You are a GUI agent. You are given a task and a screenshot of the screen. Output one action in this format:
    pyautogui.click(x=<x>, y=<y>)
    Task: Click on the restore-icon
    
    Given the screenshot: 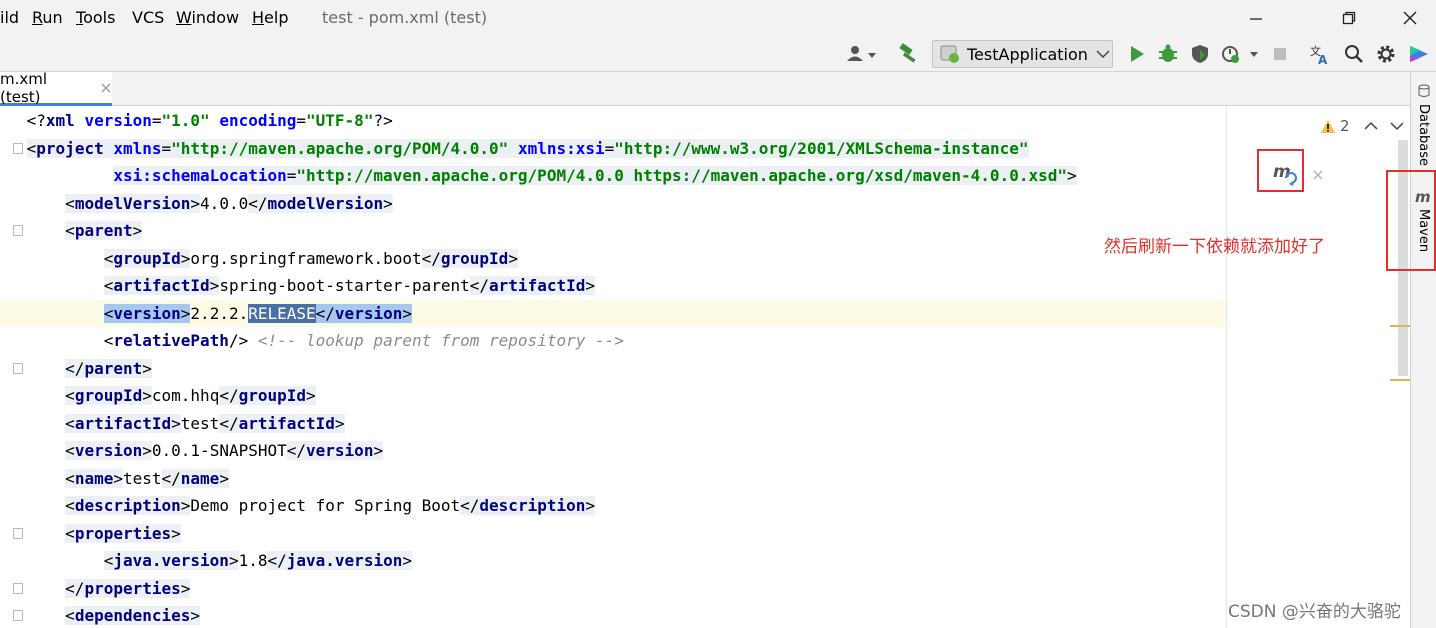 What is the action you would take?
    pyautogui.click(x=1349, y=18)
    